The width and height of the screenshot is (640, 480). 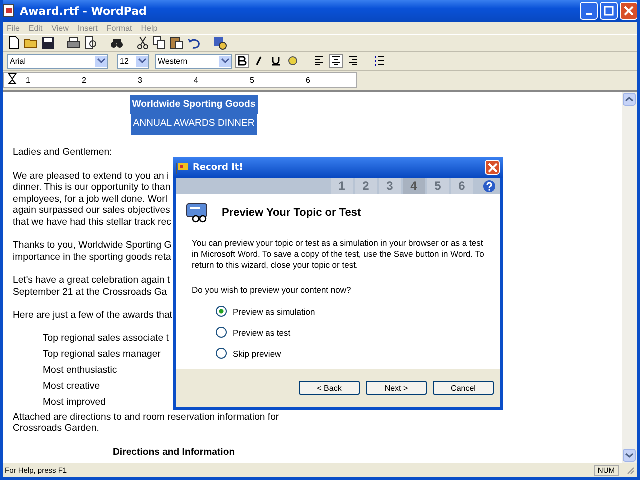 What do you see at coordinates (366, 186) in the screenshot?
I see `step-tab: 2` at bounding box center [366, 186].